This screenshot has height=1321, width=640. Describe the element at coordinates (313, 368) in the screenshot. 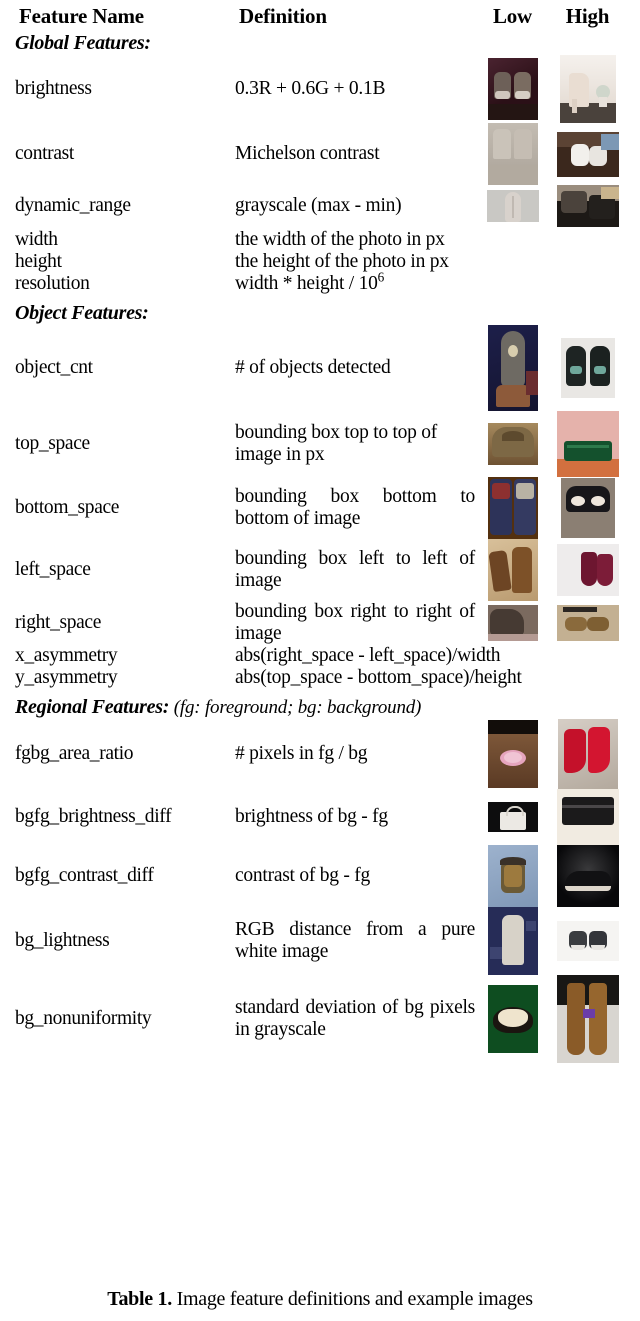

I see `feature-definition-object-cnt: # of objects detected` at that location.